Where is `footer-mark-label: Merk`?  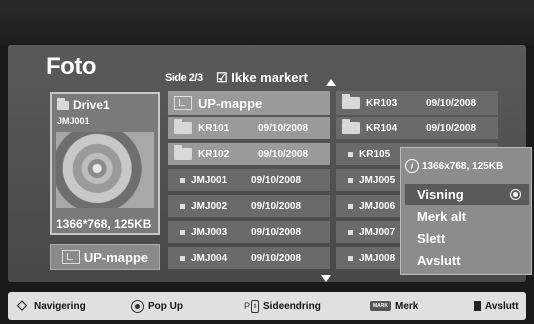 footer-mark-label: Merk is located at coordinates (407, 306).